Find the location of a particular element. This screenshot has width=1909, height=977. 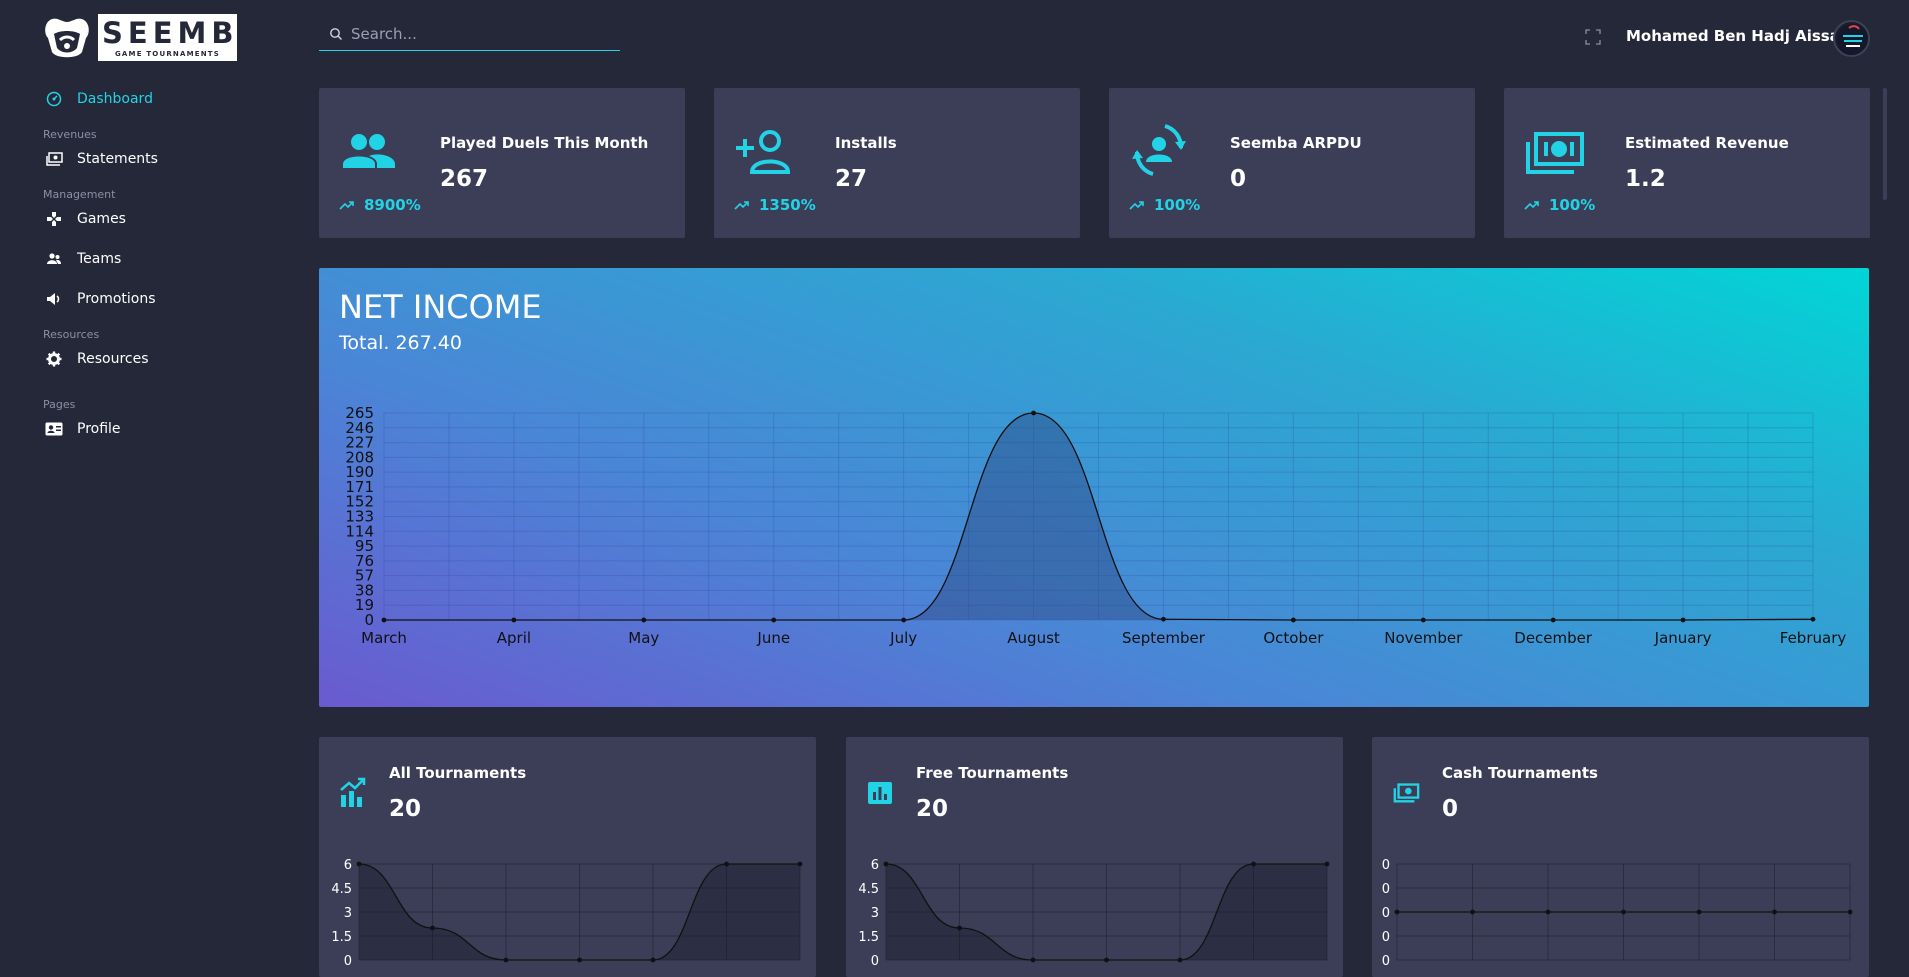

avatar-image is located at coordinates (1852, 39).